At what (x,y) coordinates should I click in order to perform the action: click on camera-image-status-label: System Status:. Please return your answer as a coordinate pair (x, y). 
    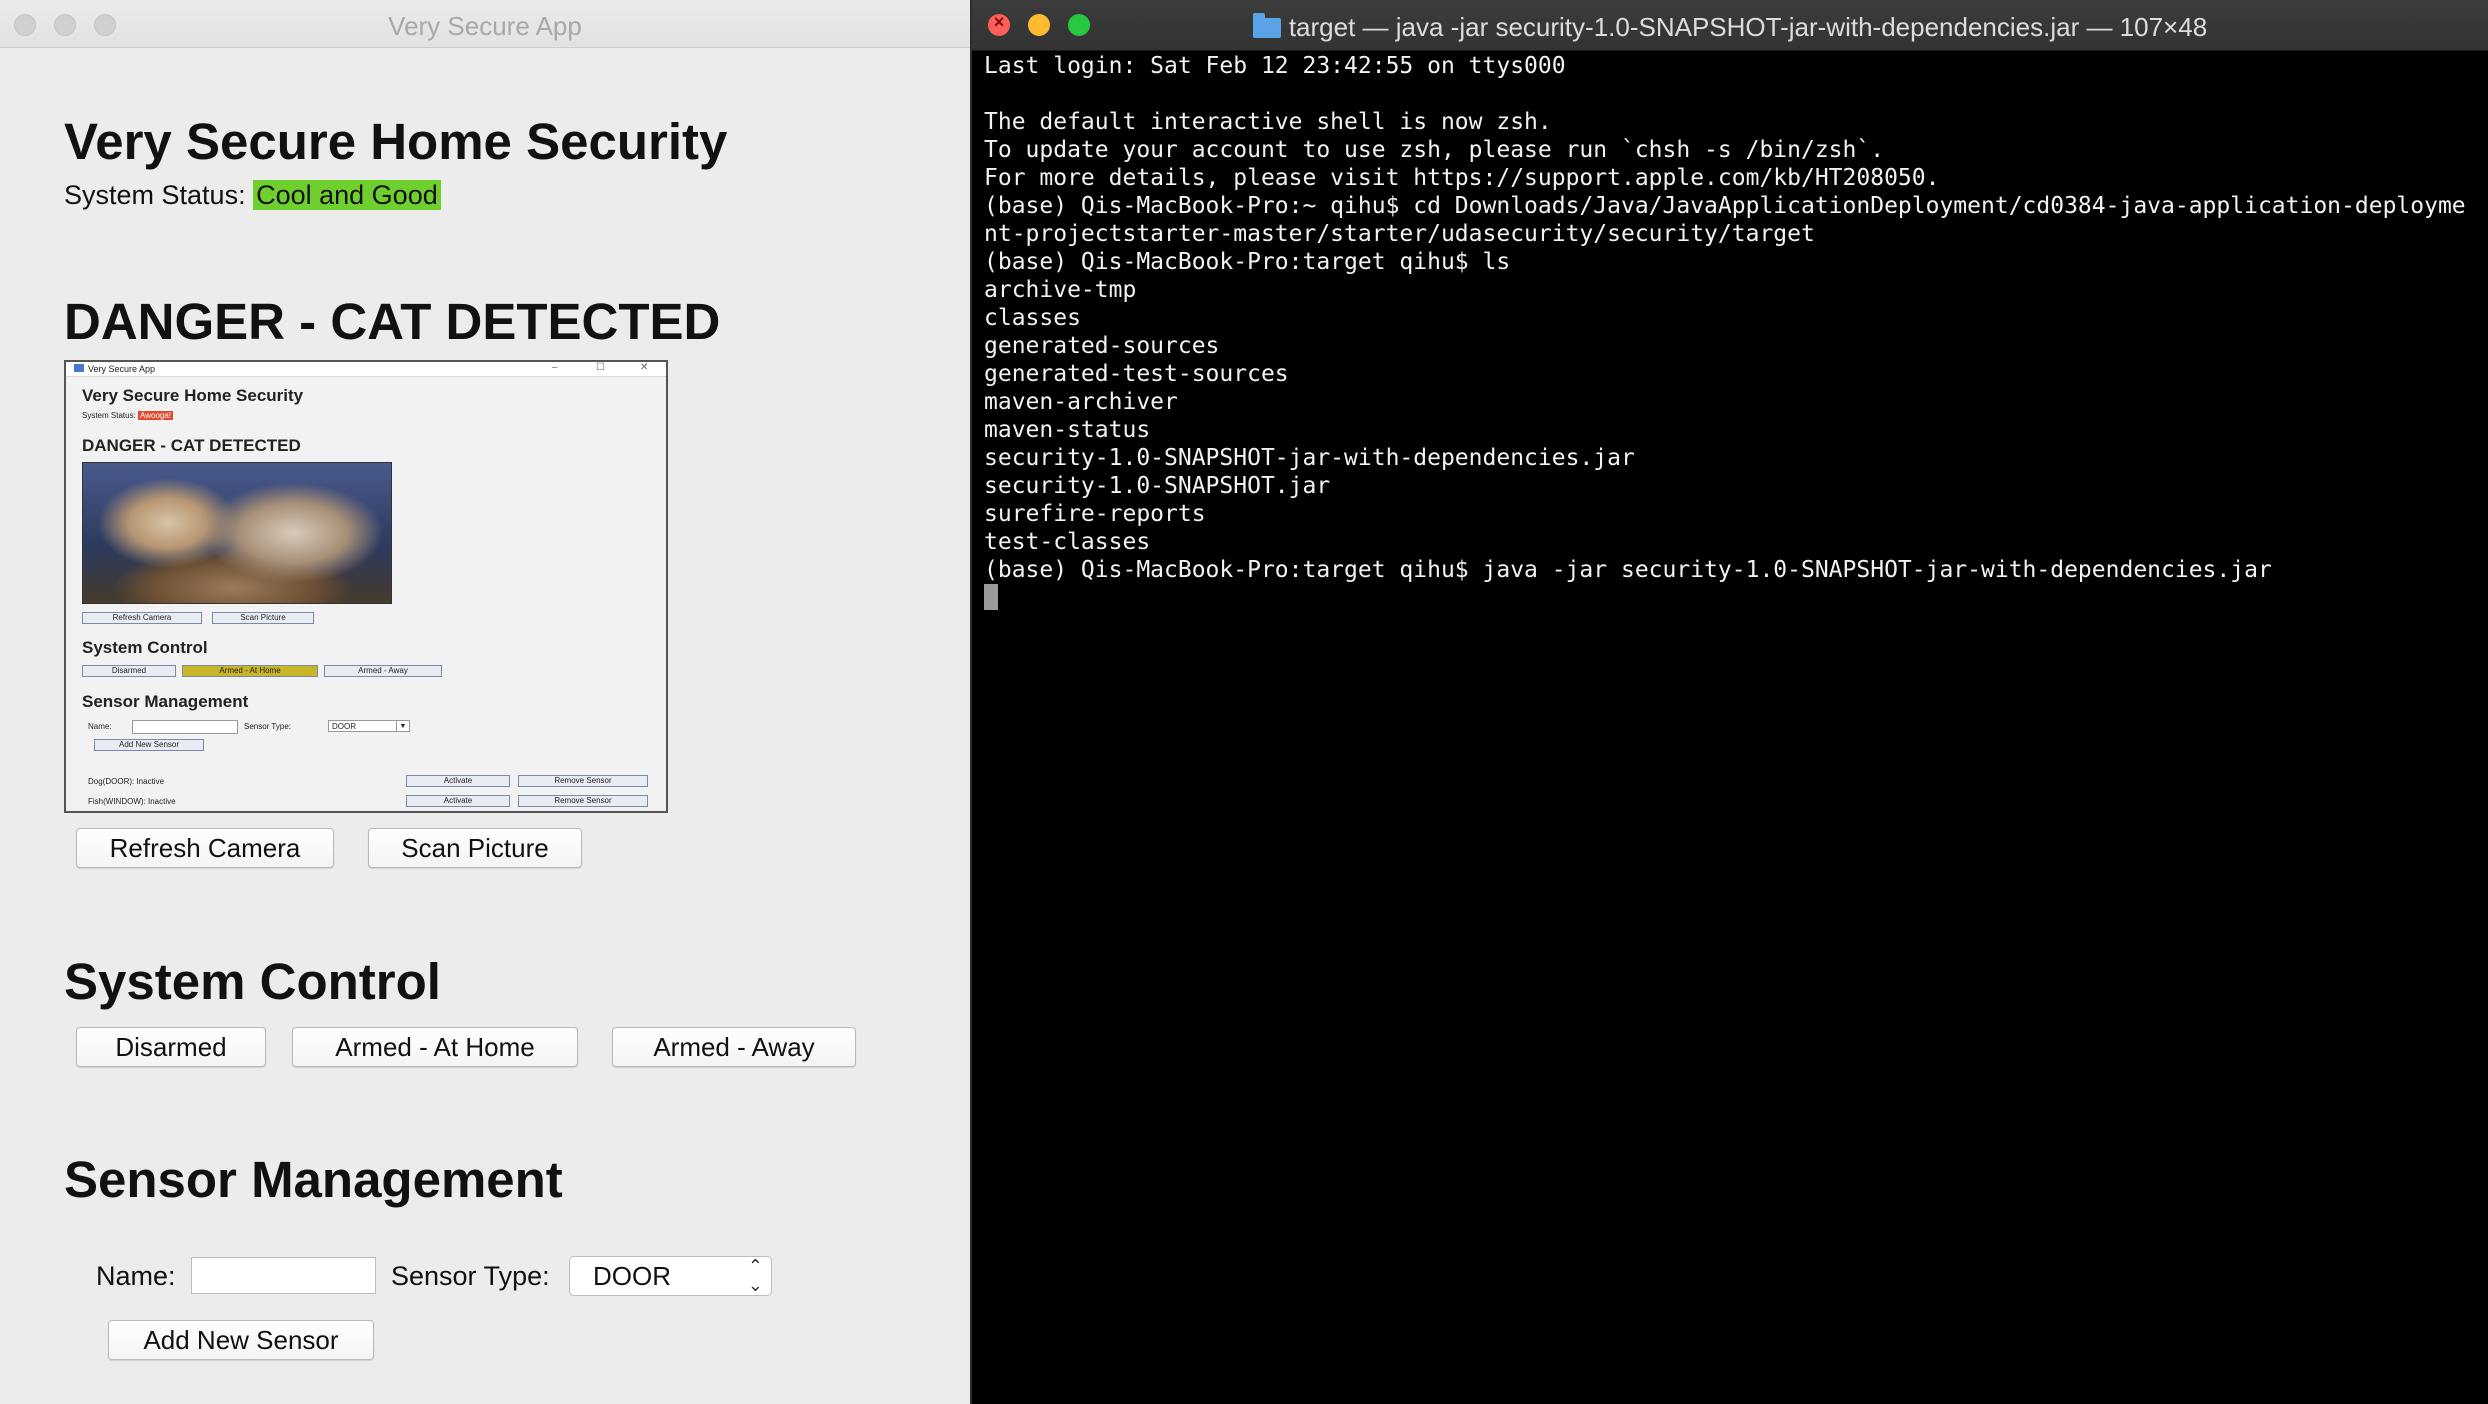
    Looking at the image, I should click on (109, 415).